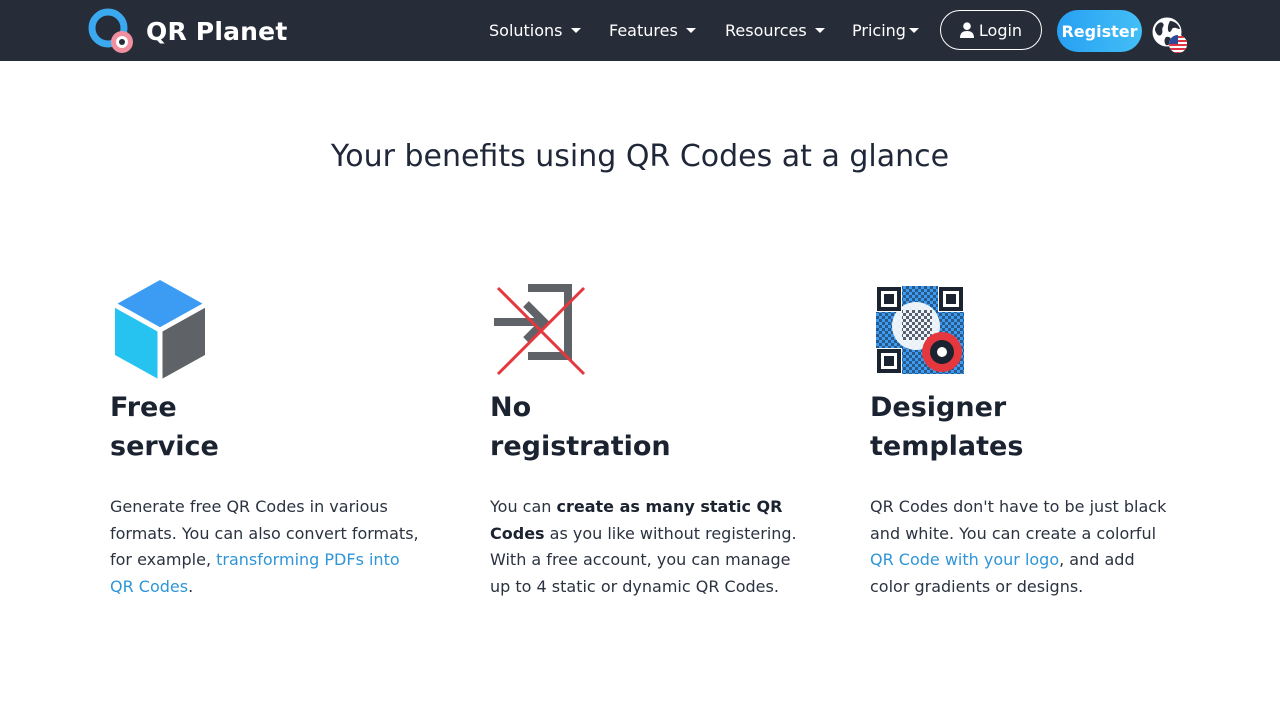 This screenshot has width=1280, height=720. I want to click on language-globe-icon, so click(1170, 35).